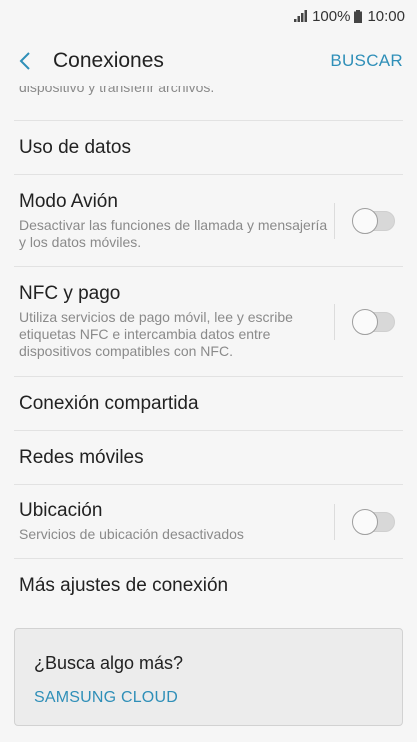 The image size is (417, 742). I want to click on row-label: Redes móviles, so click(81, 457).